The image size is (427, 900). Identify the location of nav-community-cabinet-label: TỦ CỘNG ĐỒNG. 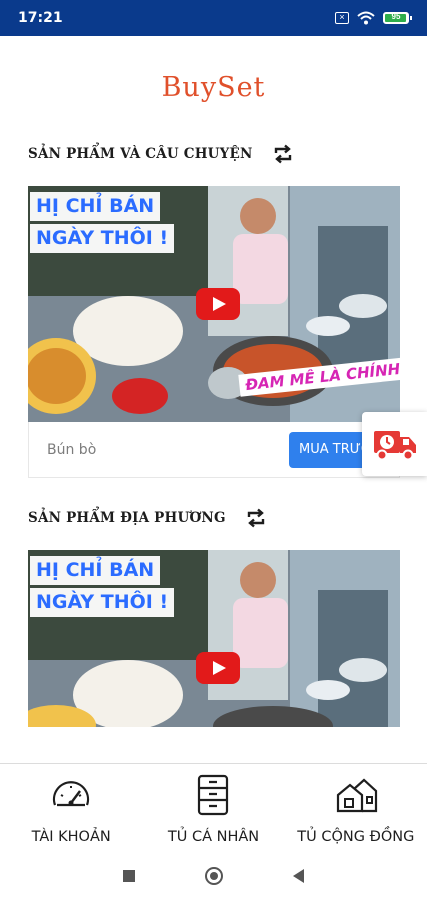
(356, 837).